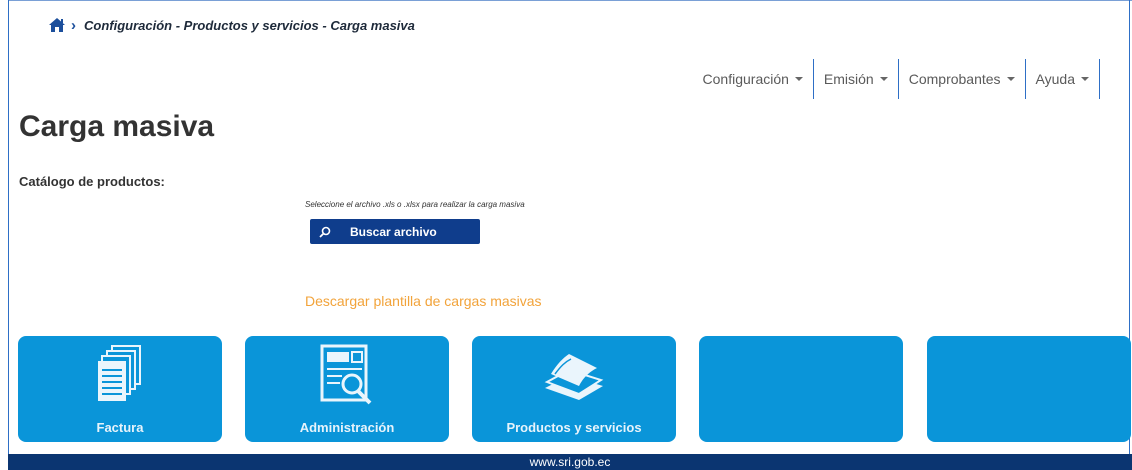 The height and width of the screenshot is (470, 1132). I want to click on tile-productos-servicios: Productos y servicios, so click(574, 389).